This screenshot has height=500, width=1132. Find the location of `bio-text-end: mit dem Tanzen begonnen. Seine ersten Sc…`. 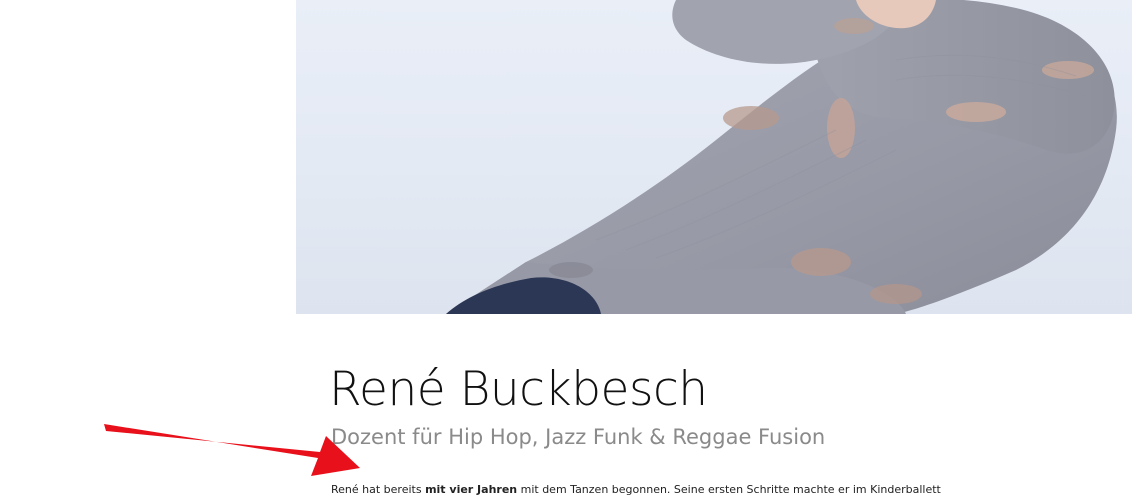

bio-text-end: mit dem Tanzen begonnen. Seine ersten Sc… is located at coordinates (729, 489).